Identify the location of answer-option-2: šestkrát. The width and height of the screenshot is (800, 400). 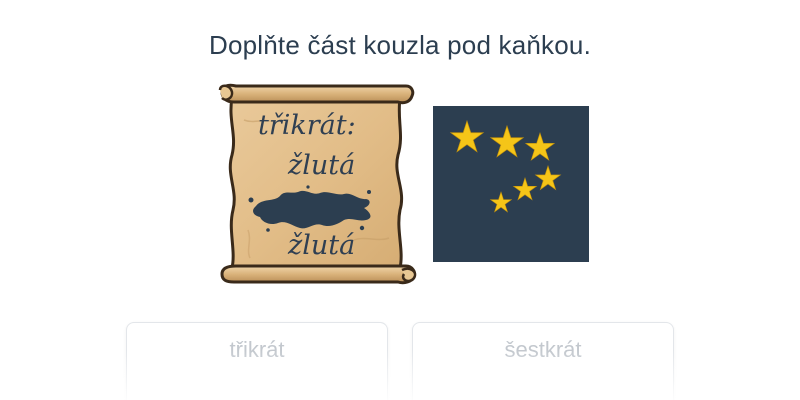
(543, 361).